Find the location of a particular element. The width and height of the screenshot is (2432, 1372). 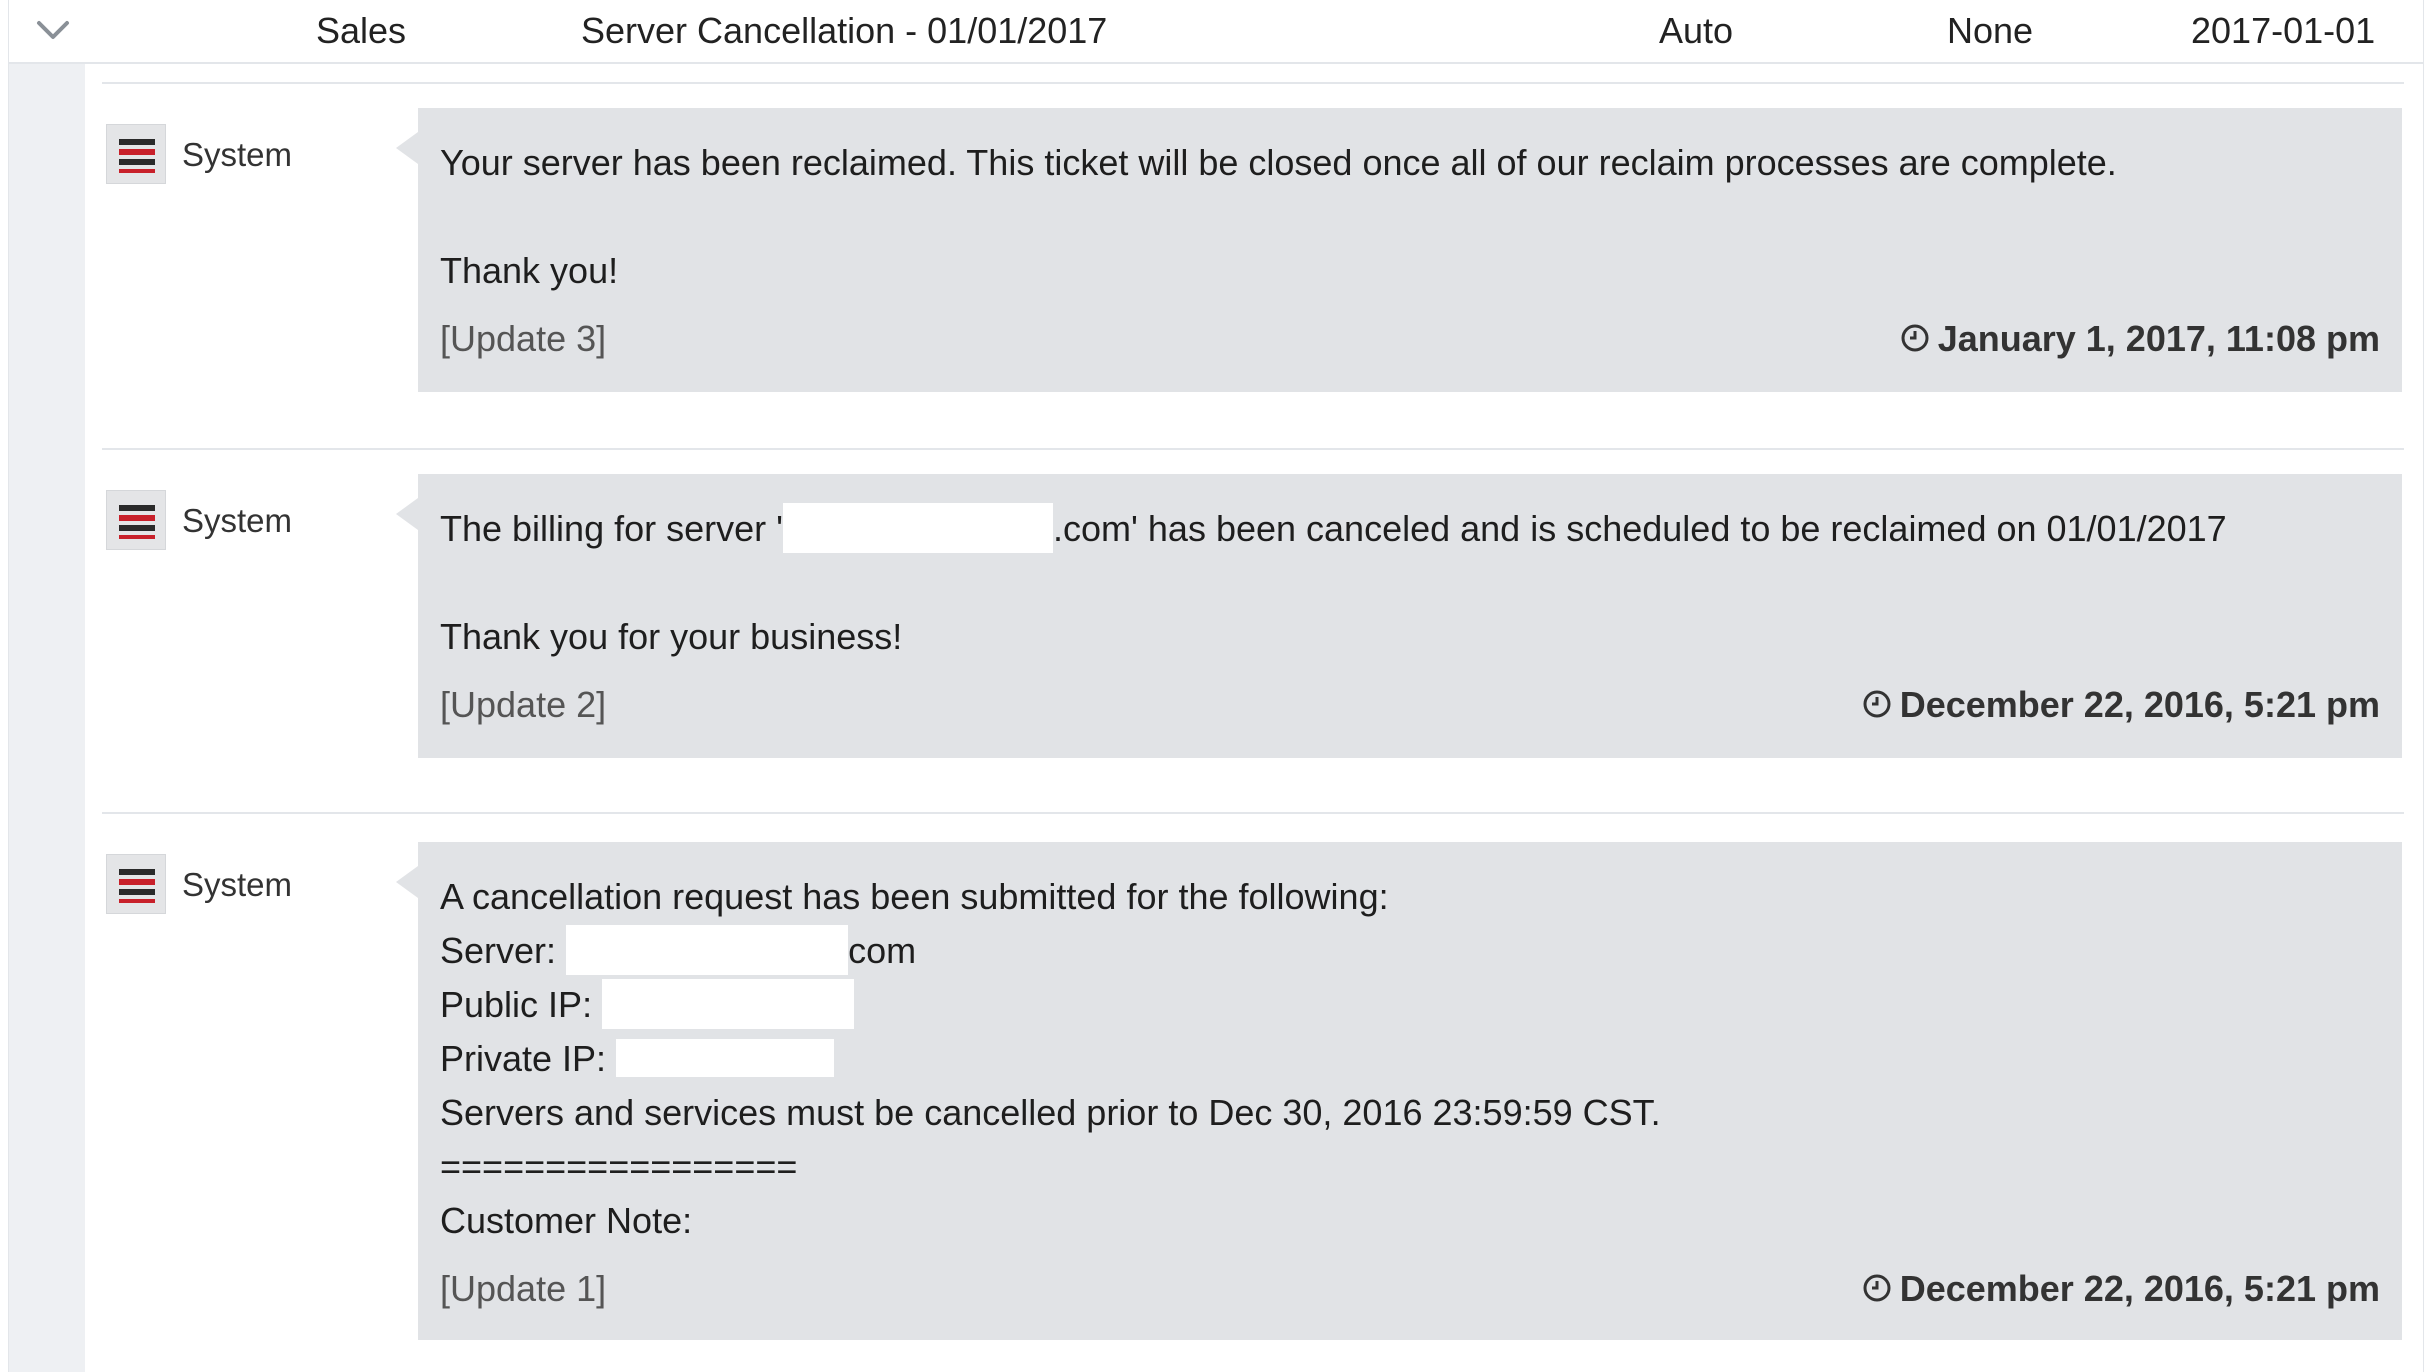

left-gutter is located at coordinates (47, 718).